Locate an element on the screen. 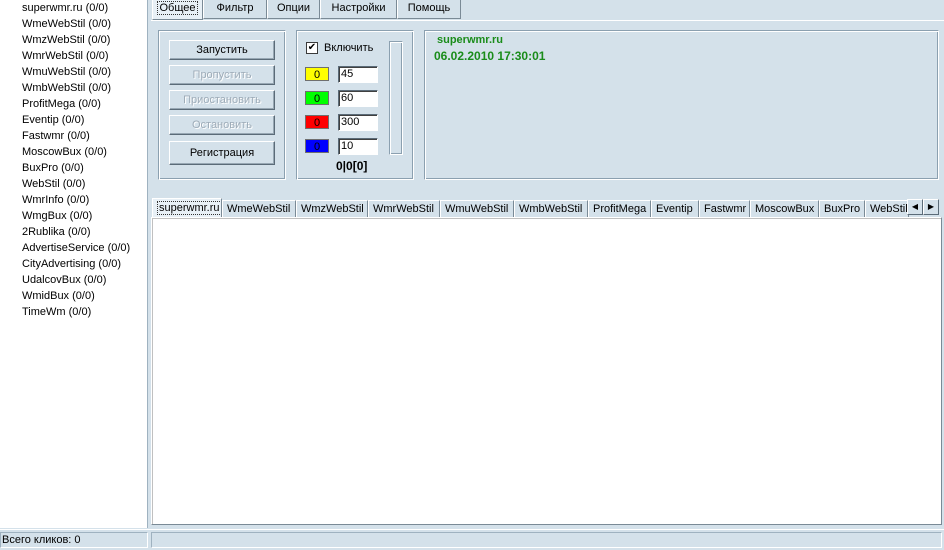 This screenshot has height=550, width=944. site-list-item: BuxPro (0/0) is located at coordinates (53, 168).